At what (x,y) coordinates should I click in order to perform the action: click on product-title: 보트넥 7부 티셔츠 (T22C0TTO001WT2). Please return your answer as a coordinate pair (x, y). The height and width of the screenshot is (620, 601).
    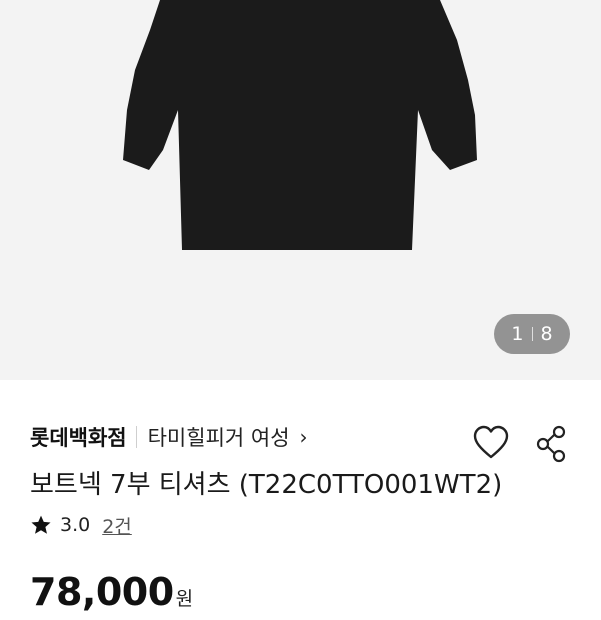
    Looking at the image, I should click on (266, 485).